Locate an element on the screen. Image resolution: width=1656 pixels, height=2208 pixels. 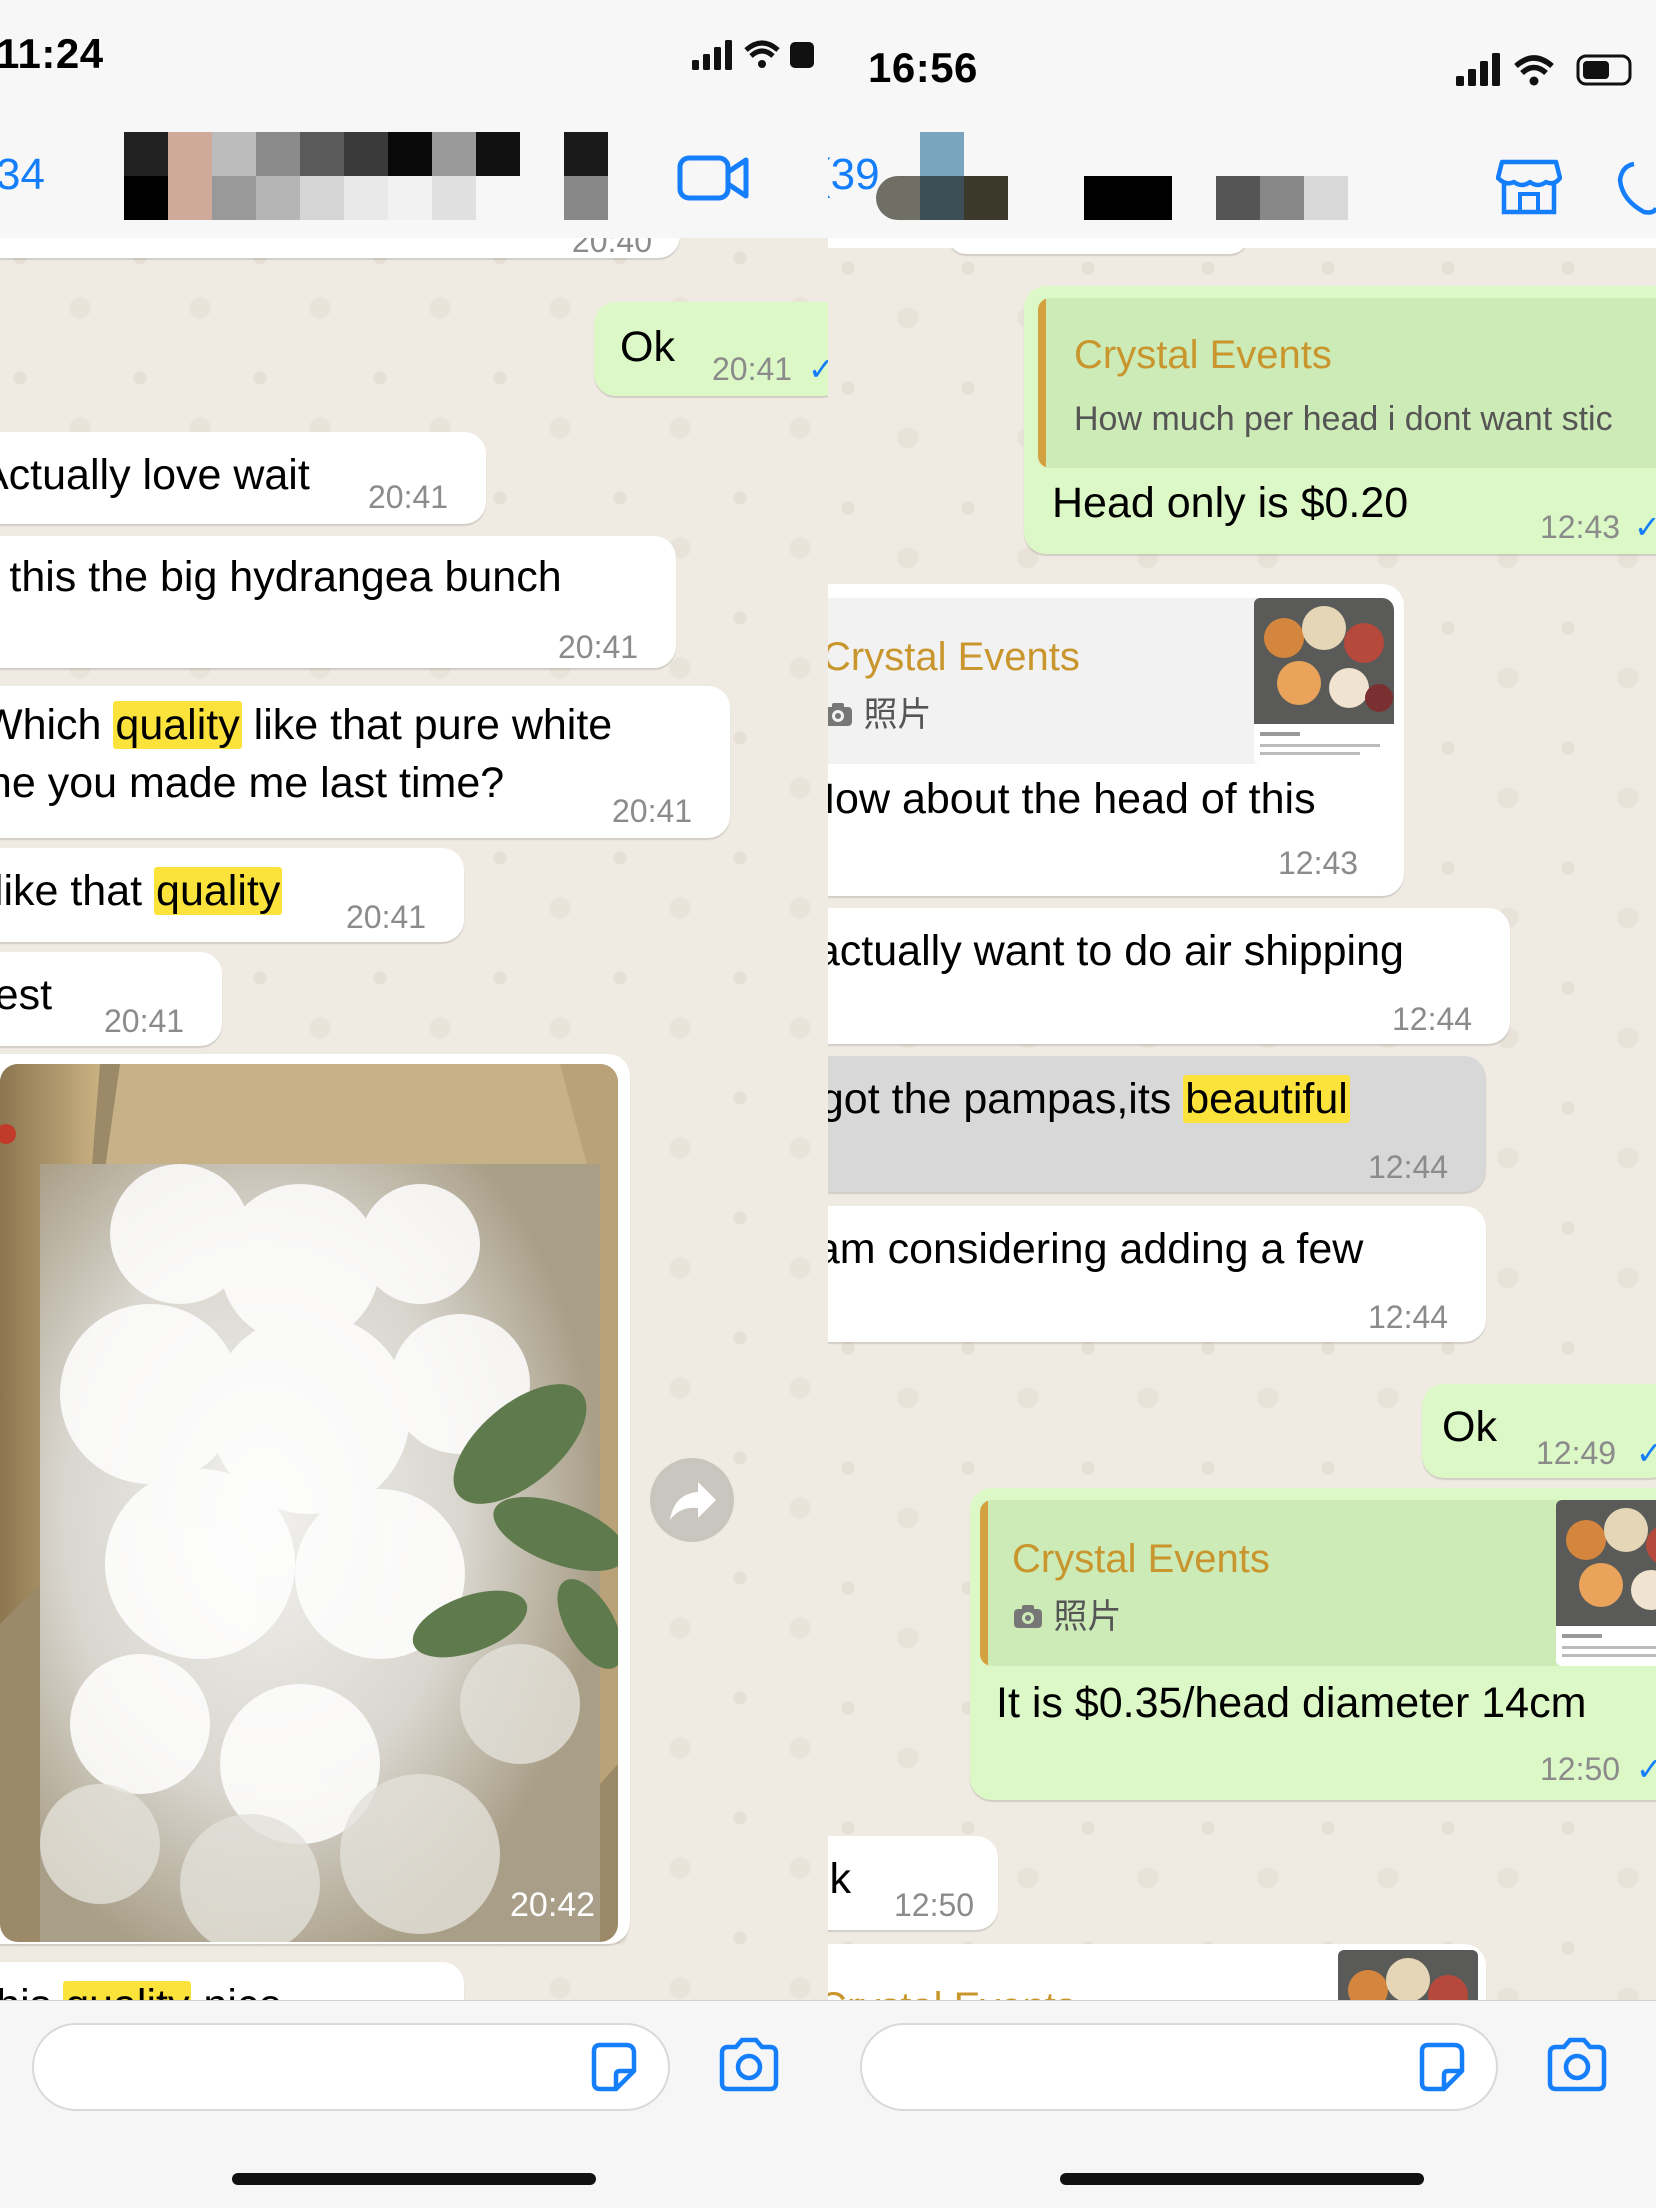
message-bubble-incoming: Is this the big hydrangea bunch 20:41 is located at coordinates (338, 602).